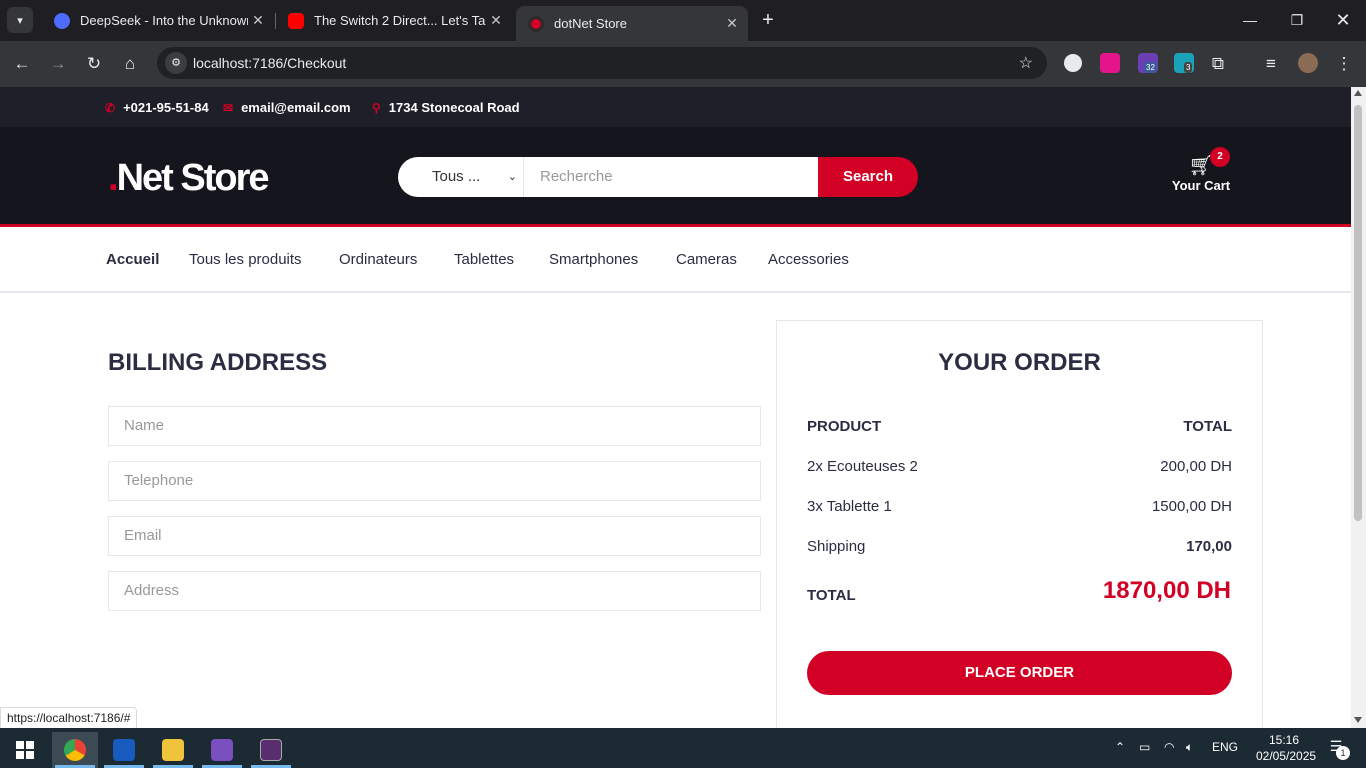  What do you see at coordinates (1019, 546) in the screenshot?
I see `shipping-row: Shipping 170,00` at bounding box center [1019, 546].